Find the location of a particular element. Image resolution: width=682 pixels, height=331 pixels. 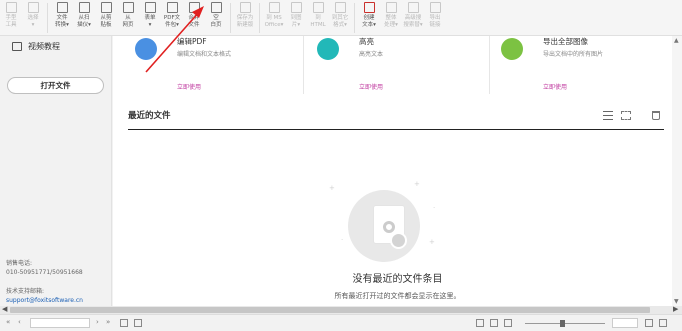

vertical-scrollbar: ▲ ▼ is located at coordinates (677, 171).